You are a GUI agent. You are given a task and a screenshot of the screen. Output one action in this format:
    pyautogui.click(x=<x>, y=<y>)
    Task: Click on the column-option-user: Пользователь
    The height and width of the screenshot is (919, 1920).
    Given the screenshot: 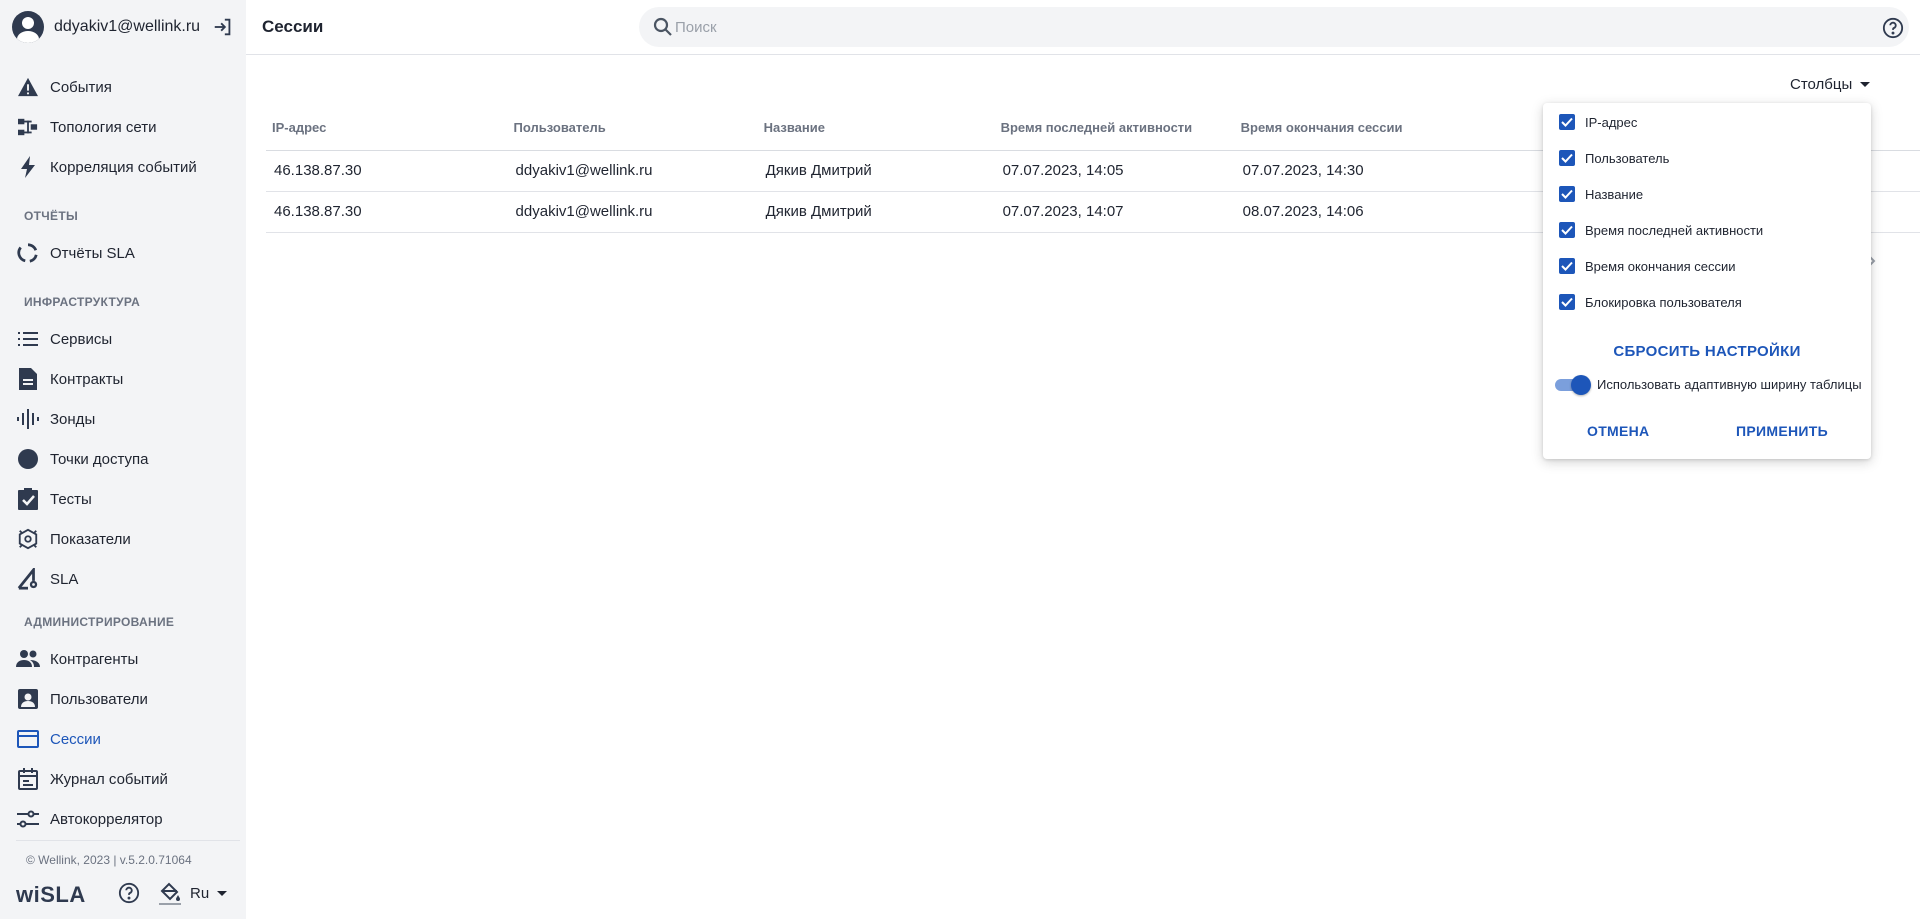 What is the action you would take?
    pyautogui.click(x=1614, y=158)
    